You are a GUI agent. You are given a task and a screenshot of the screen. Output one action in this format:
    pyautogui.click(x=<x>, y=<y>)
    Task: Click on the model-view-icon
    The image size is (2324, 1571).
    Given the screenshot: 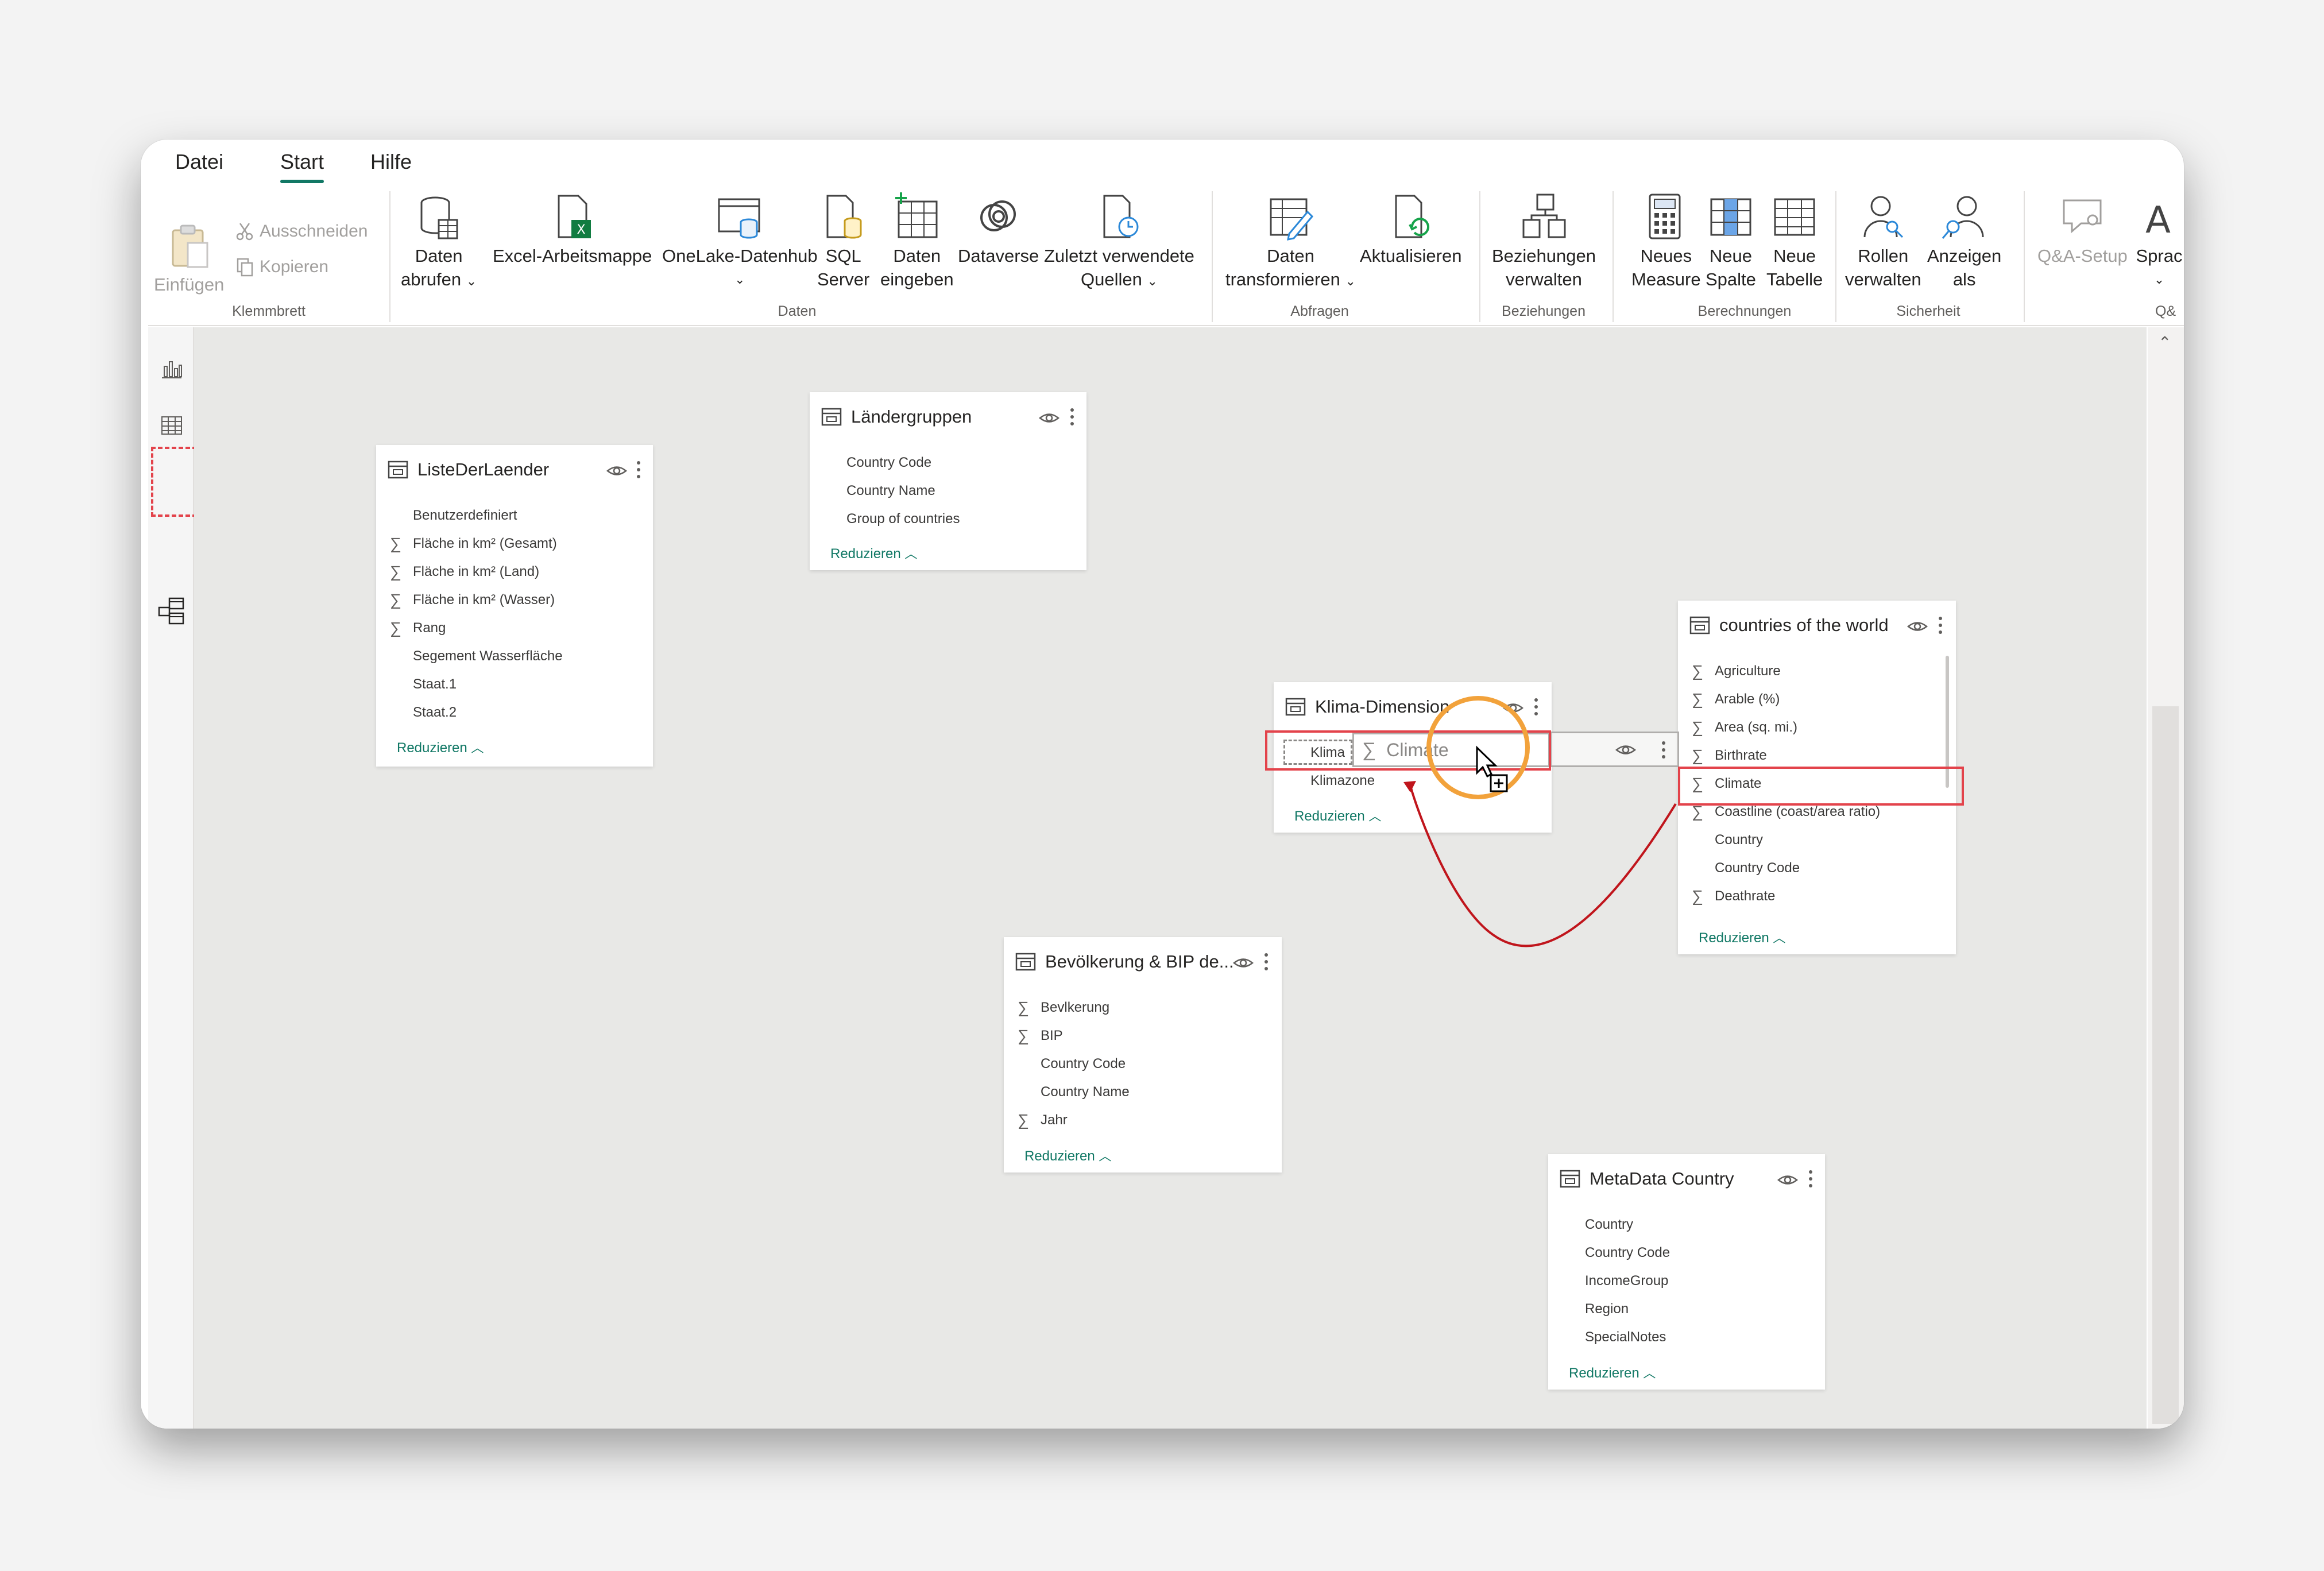 What is the action you would take?
    pyautogui.click(x=171, y=611)
    